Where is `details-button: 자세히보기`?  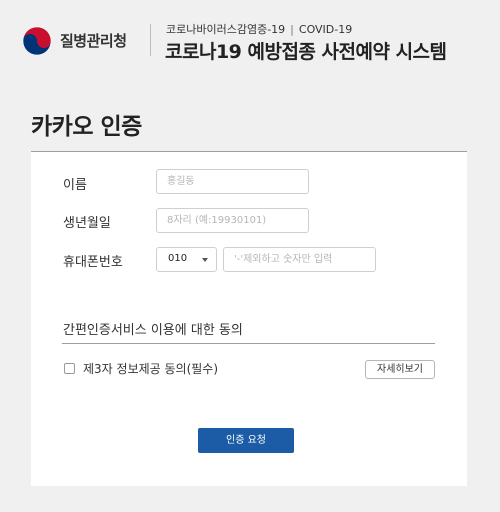
details-button: 자세히보기 is located at coordinates (400, 369).